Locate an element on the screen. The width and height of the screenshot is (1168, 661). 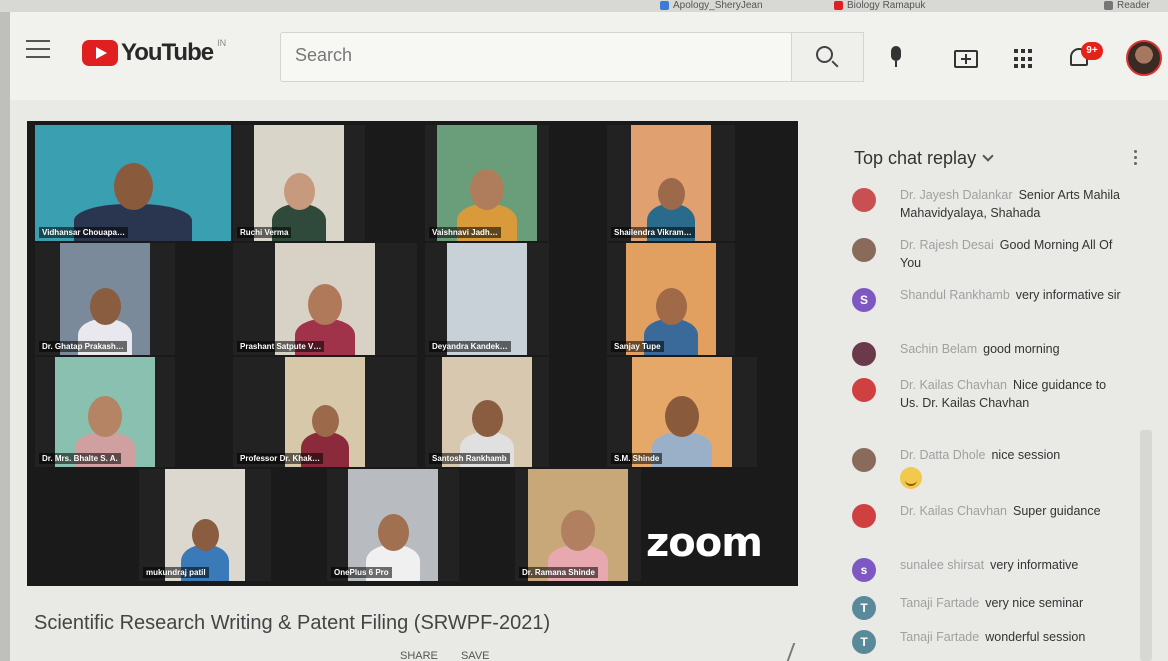
chat-message: Sachin Belam good morning is located at coordinates (987, 353).